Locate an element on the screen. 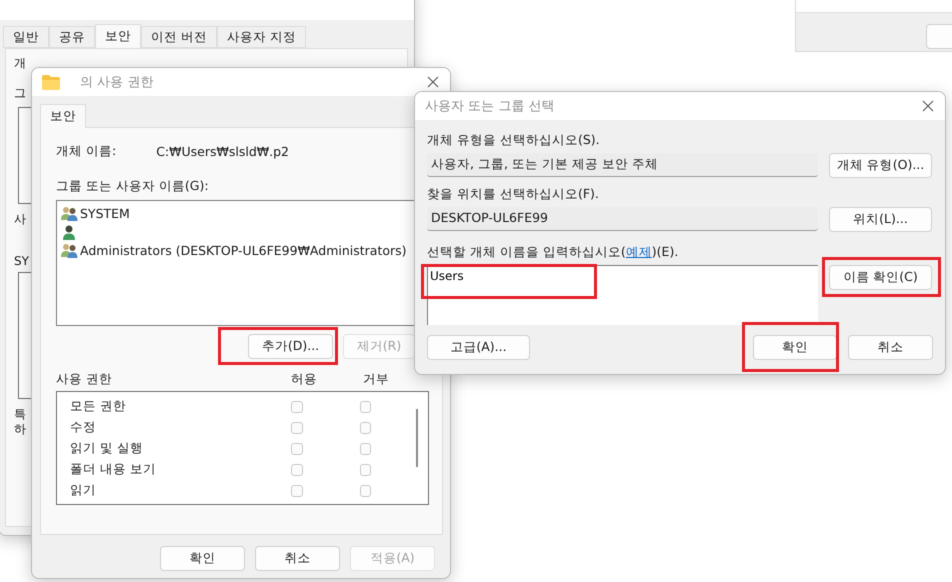 This screenshot has height=582, width=952. column-header: 사용 권한 is located at coordinates (84, 379).